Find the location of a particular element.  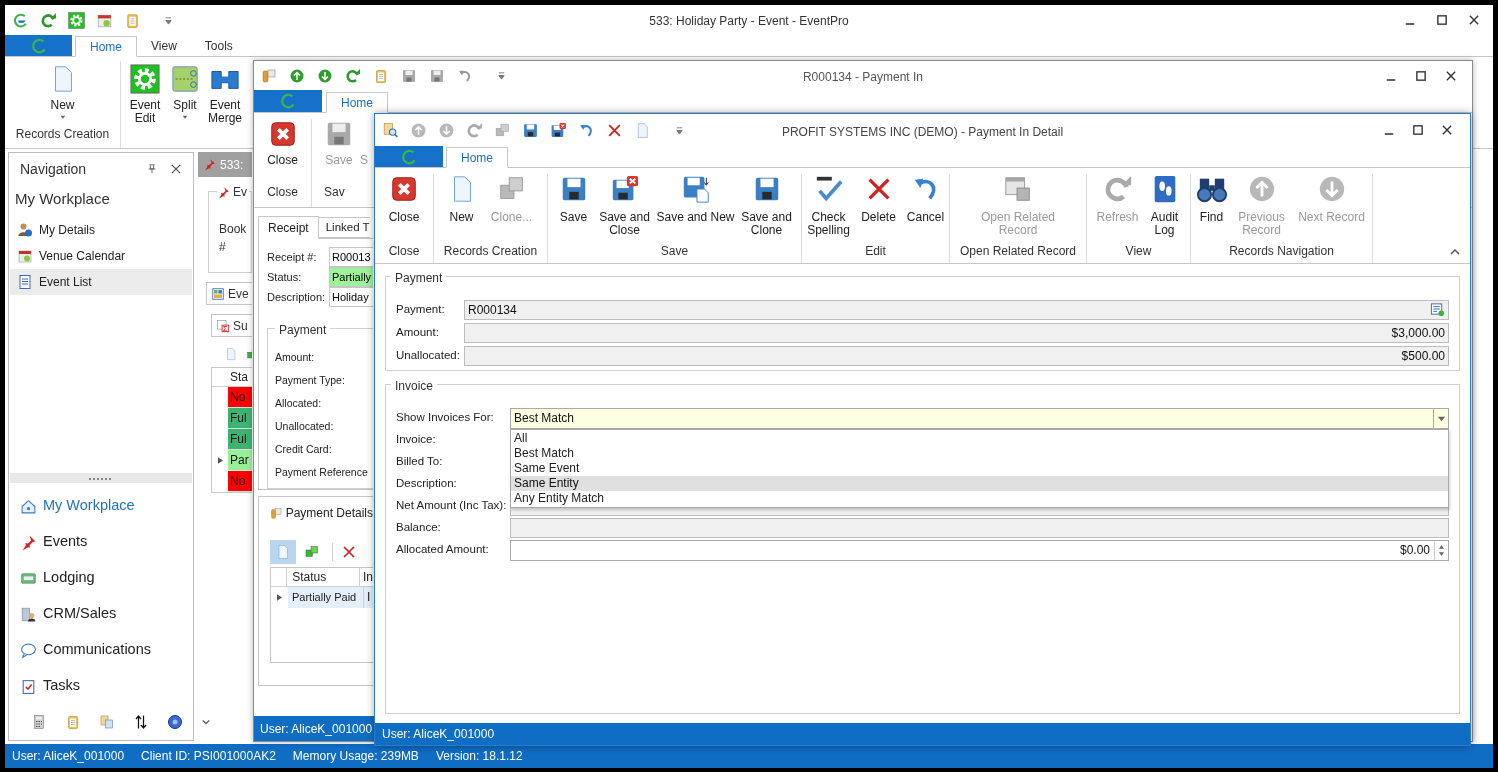

field-label: Payment Type: is located at coordinates (310, 380).